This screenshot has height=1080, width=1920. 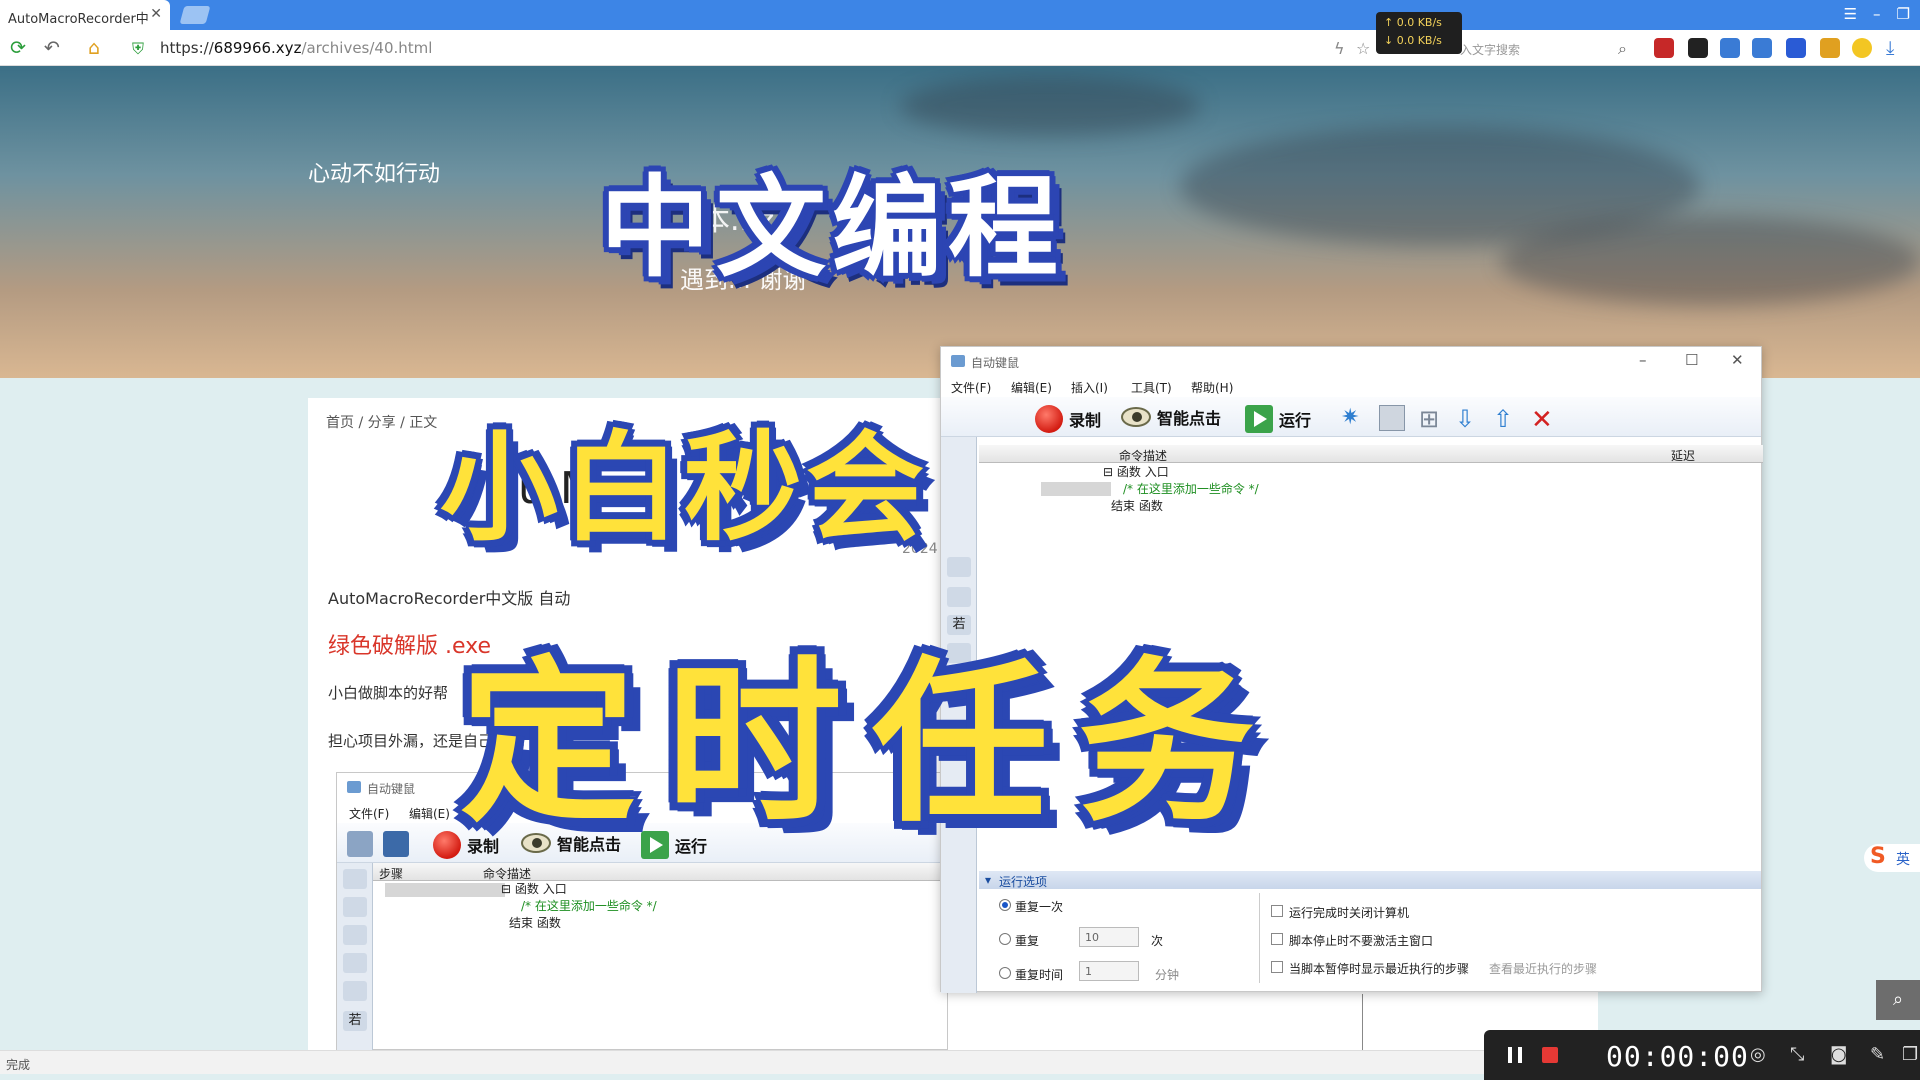 What do you see at coordinates (1892, 858) in the screenshot?
I see `ime-indicator: S 英` at bounding box center [1892, 858].